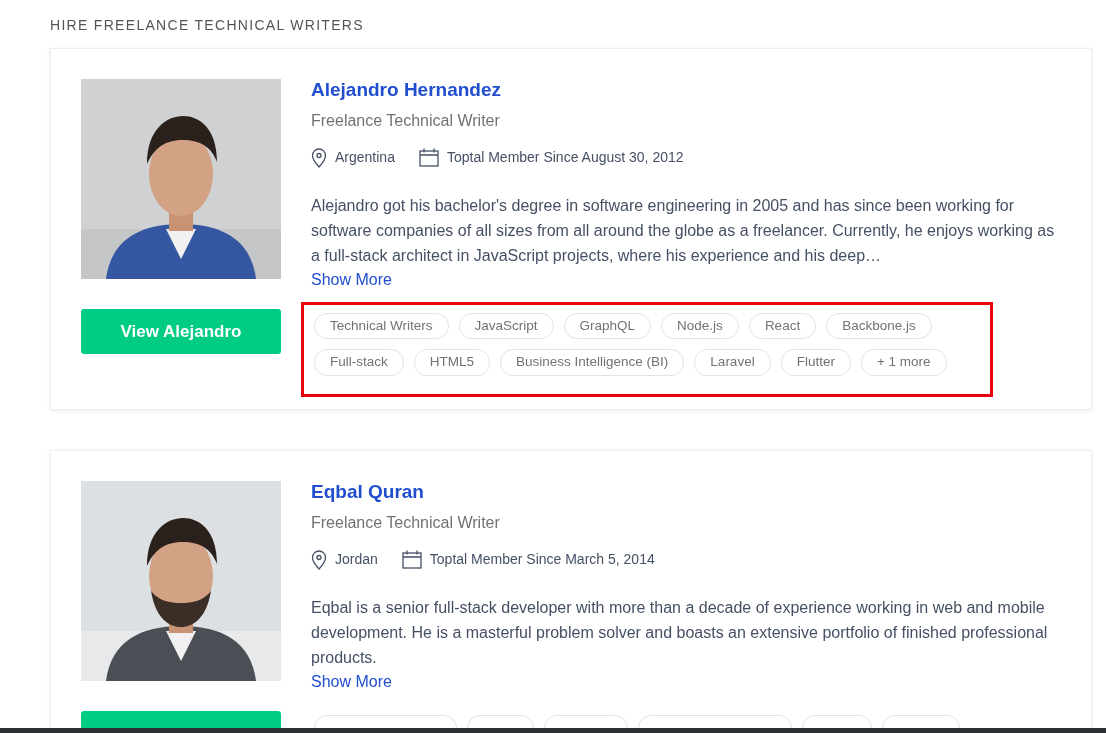 The height and width of the screenshot is (733, 1106). Describe the element at coordinates (686, 90) in the screenshot. I see `profile-name: Alejandro Hernandez` at that location.